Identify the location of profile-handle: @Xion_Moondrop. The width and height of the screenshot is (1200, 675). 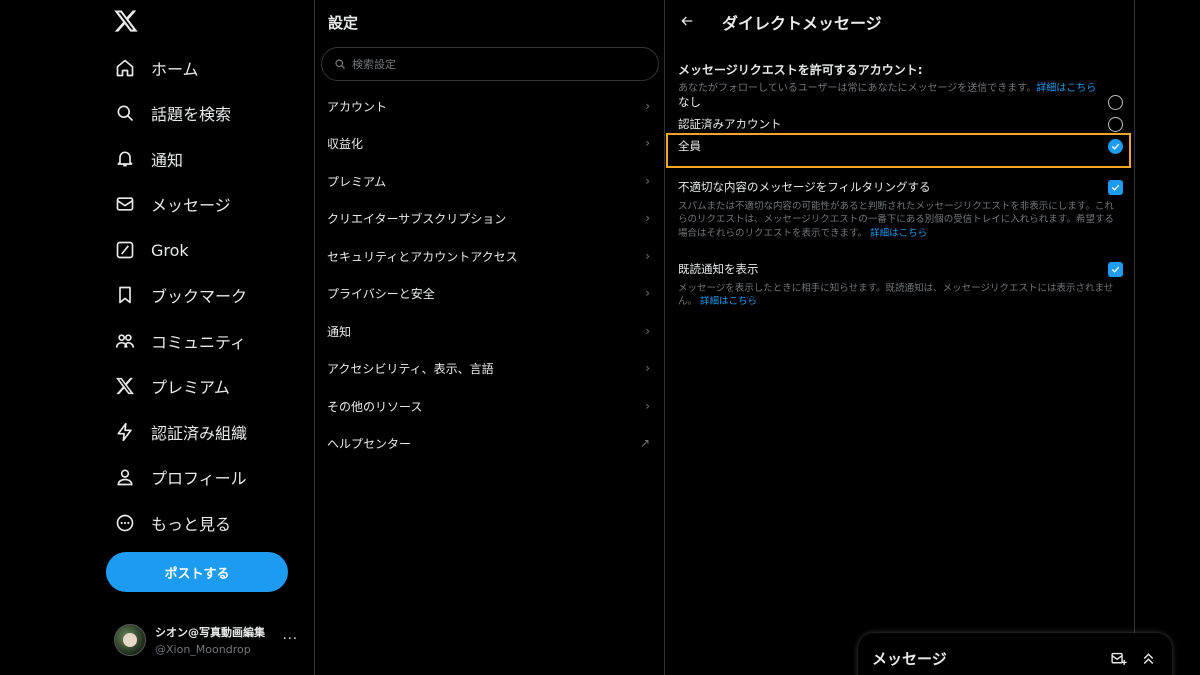
(203, 649).